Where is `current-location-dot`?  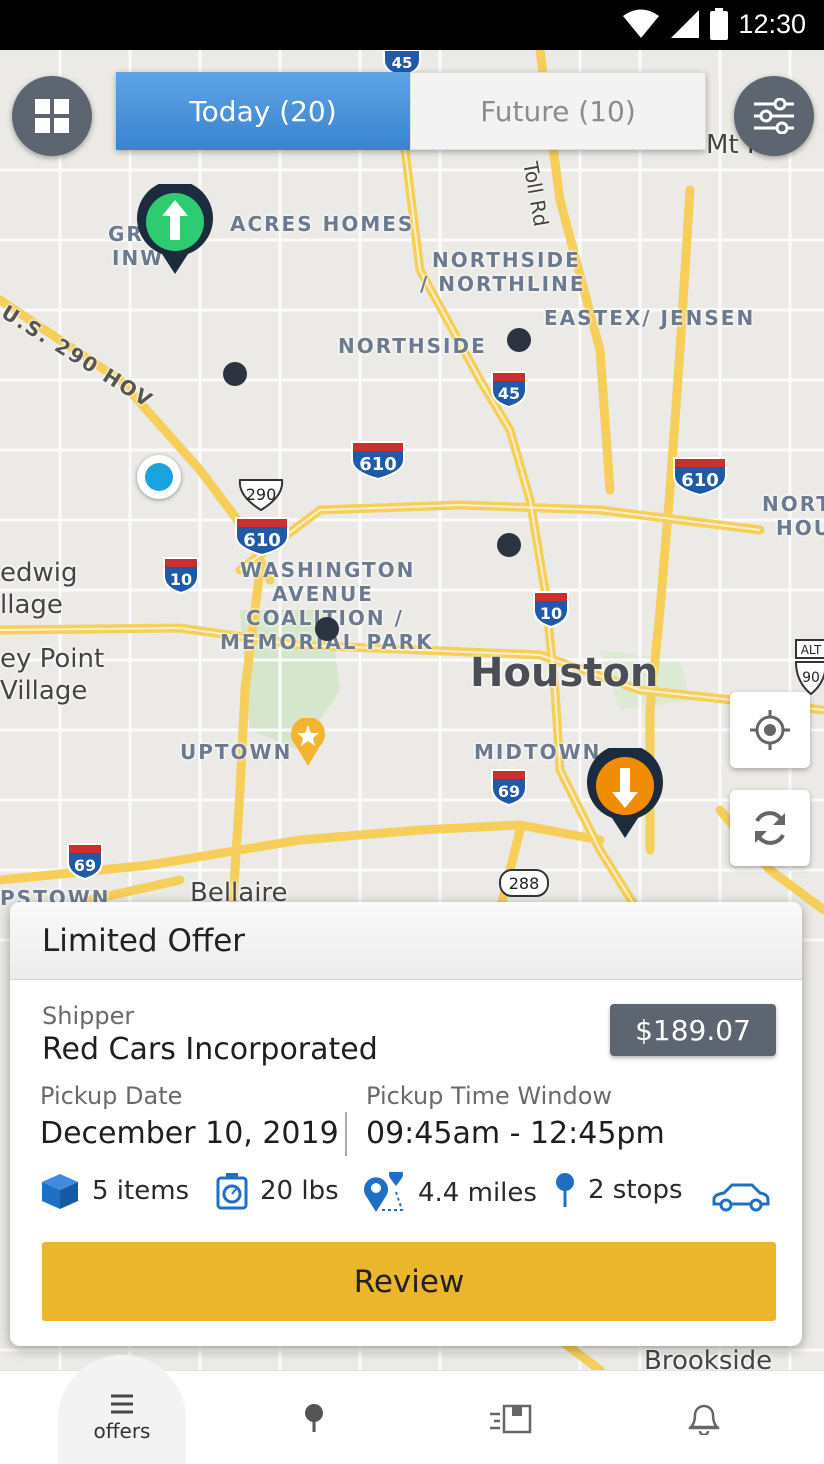
current-location-dot is located at coordinates (159, 477).